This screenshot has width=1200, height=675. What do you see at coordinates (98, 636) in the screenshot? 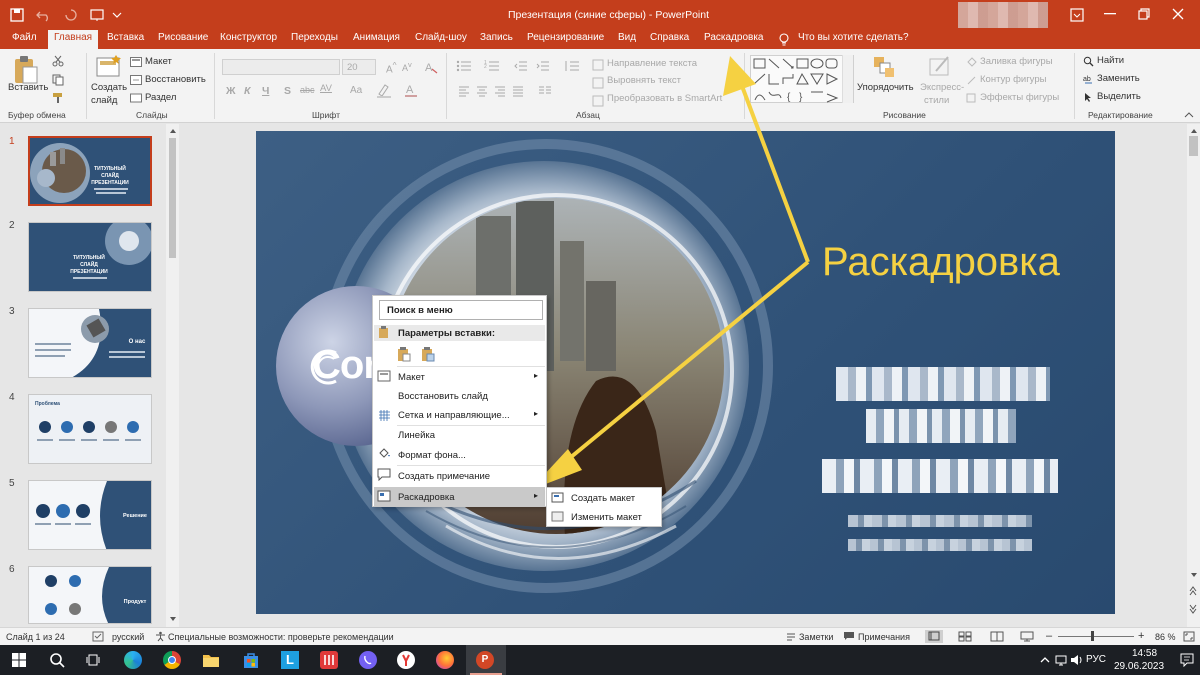
I see `spelling-icon` at bounding box center [98, 636].